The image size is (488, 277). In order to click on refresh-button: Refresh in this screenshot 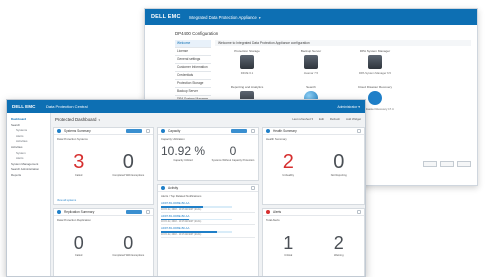, I will do `click(335, 119)`.